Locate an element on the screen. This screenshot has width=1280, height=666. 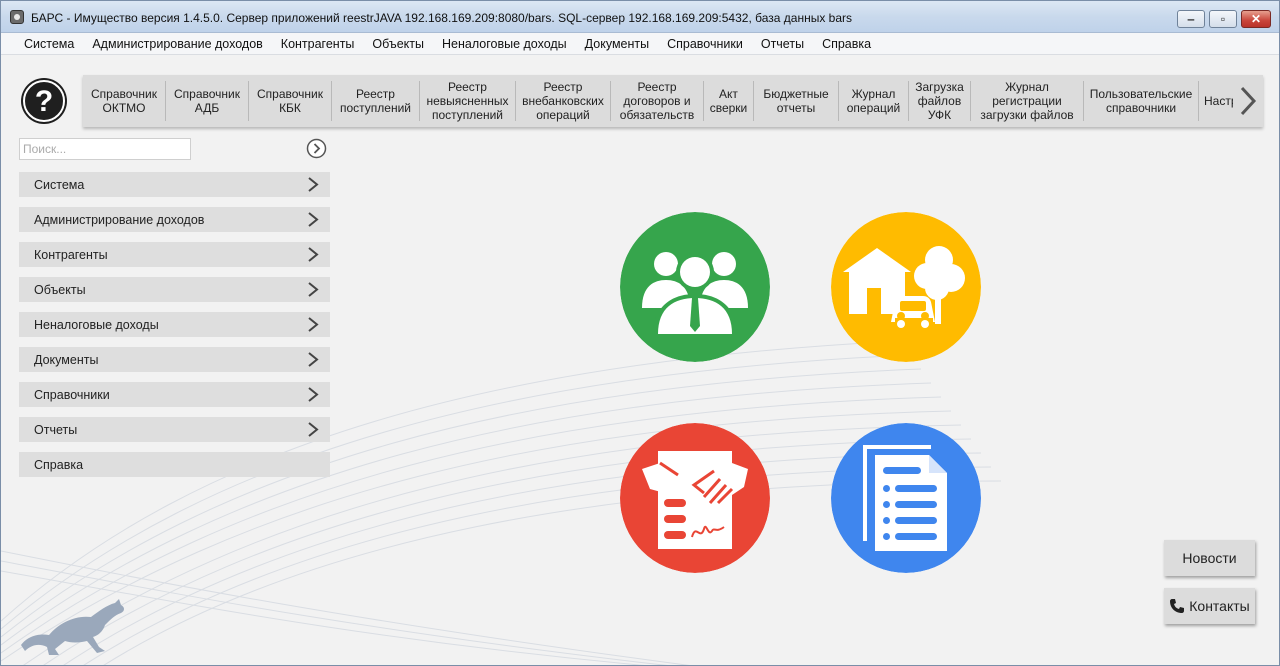
sidebar-item-label: Контрагенты is located at coordinates (71, 254).